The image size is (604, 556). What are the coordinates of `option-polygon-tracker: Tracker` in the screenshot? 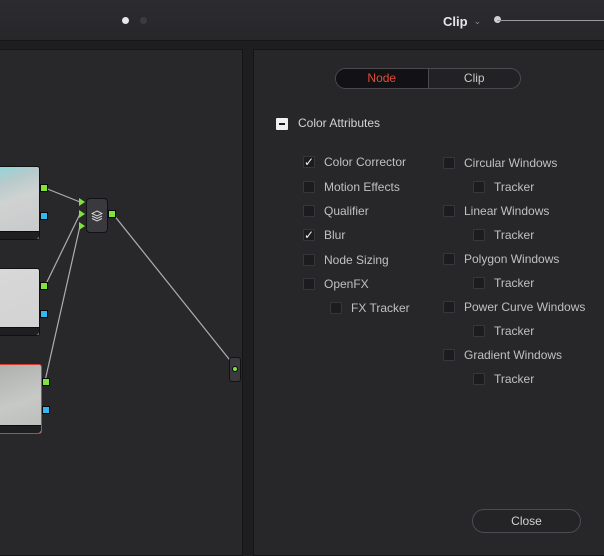 It's located at (503, 283).